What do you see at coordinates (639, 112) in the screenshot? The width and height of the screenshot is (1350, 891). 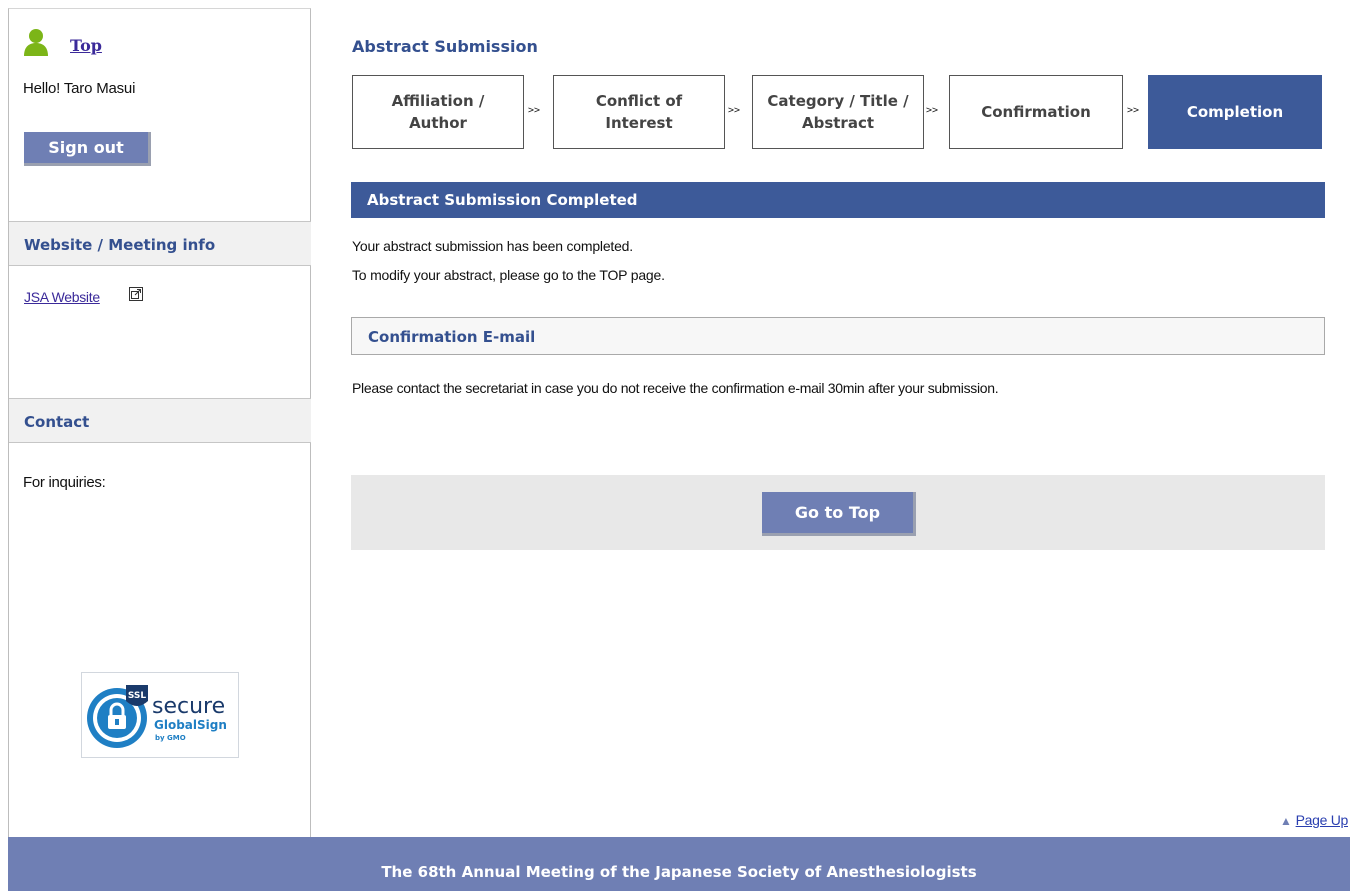 I see `step-conflict-of-interest: Conflict of Interest` at bounding box center [639, 112].